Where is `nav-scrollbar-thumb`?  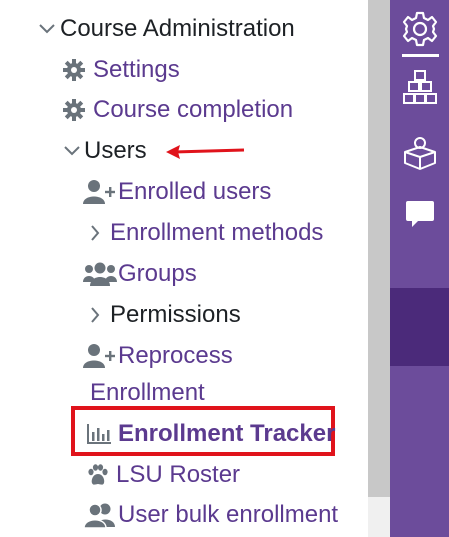
nav-scrollbar-thumb is located at coordinates (379, 248).